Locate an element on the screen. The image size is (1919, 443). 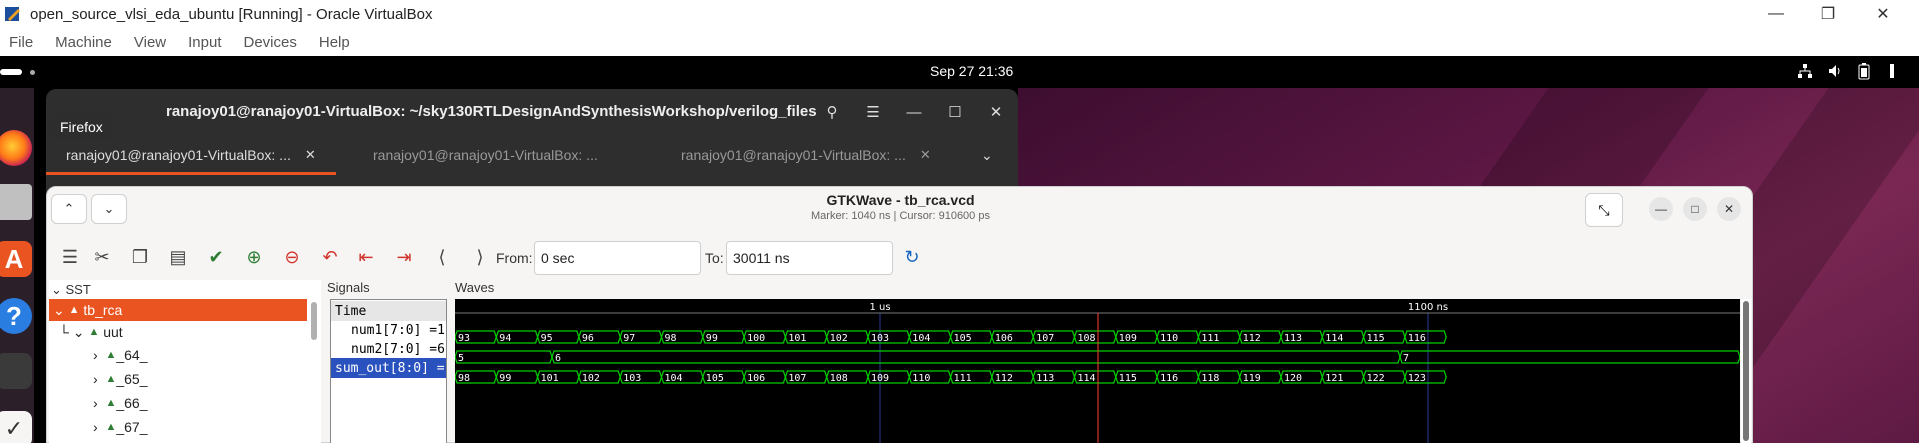
menu-help: Help is located at coordinates (334, 42).